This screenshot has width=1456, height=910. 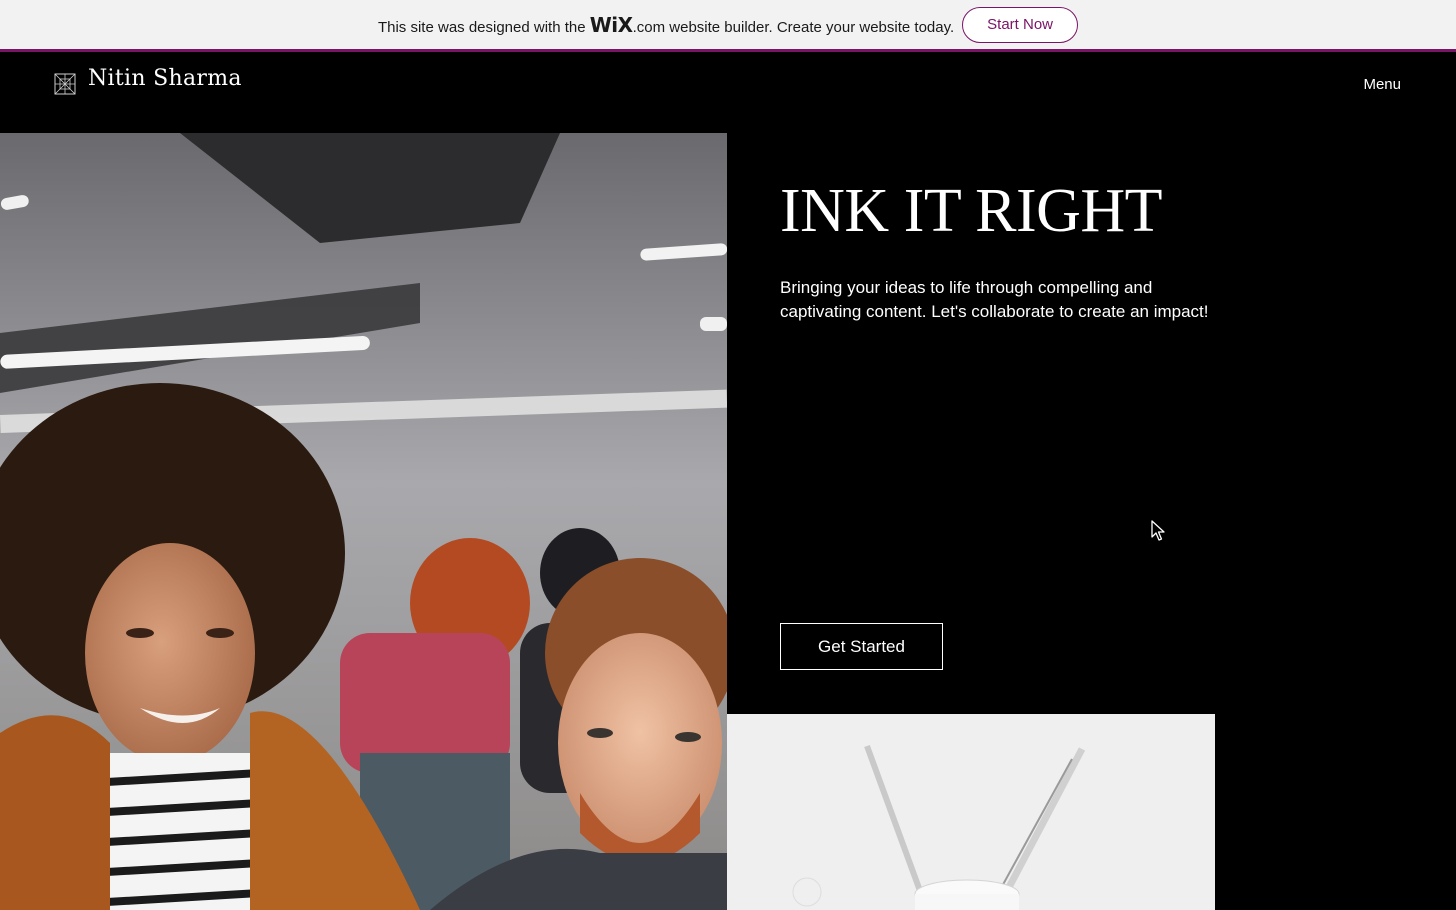 What do you see at coordinates (971, 211) in the screenshot?
I see `hero-heading: INK IT RIGHT` at bounding box center [971, 211].